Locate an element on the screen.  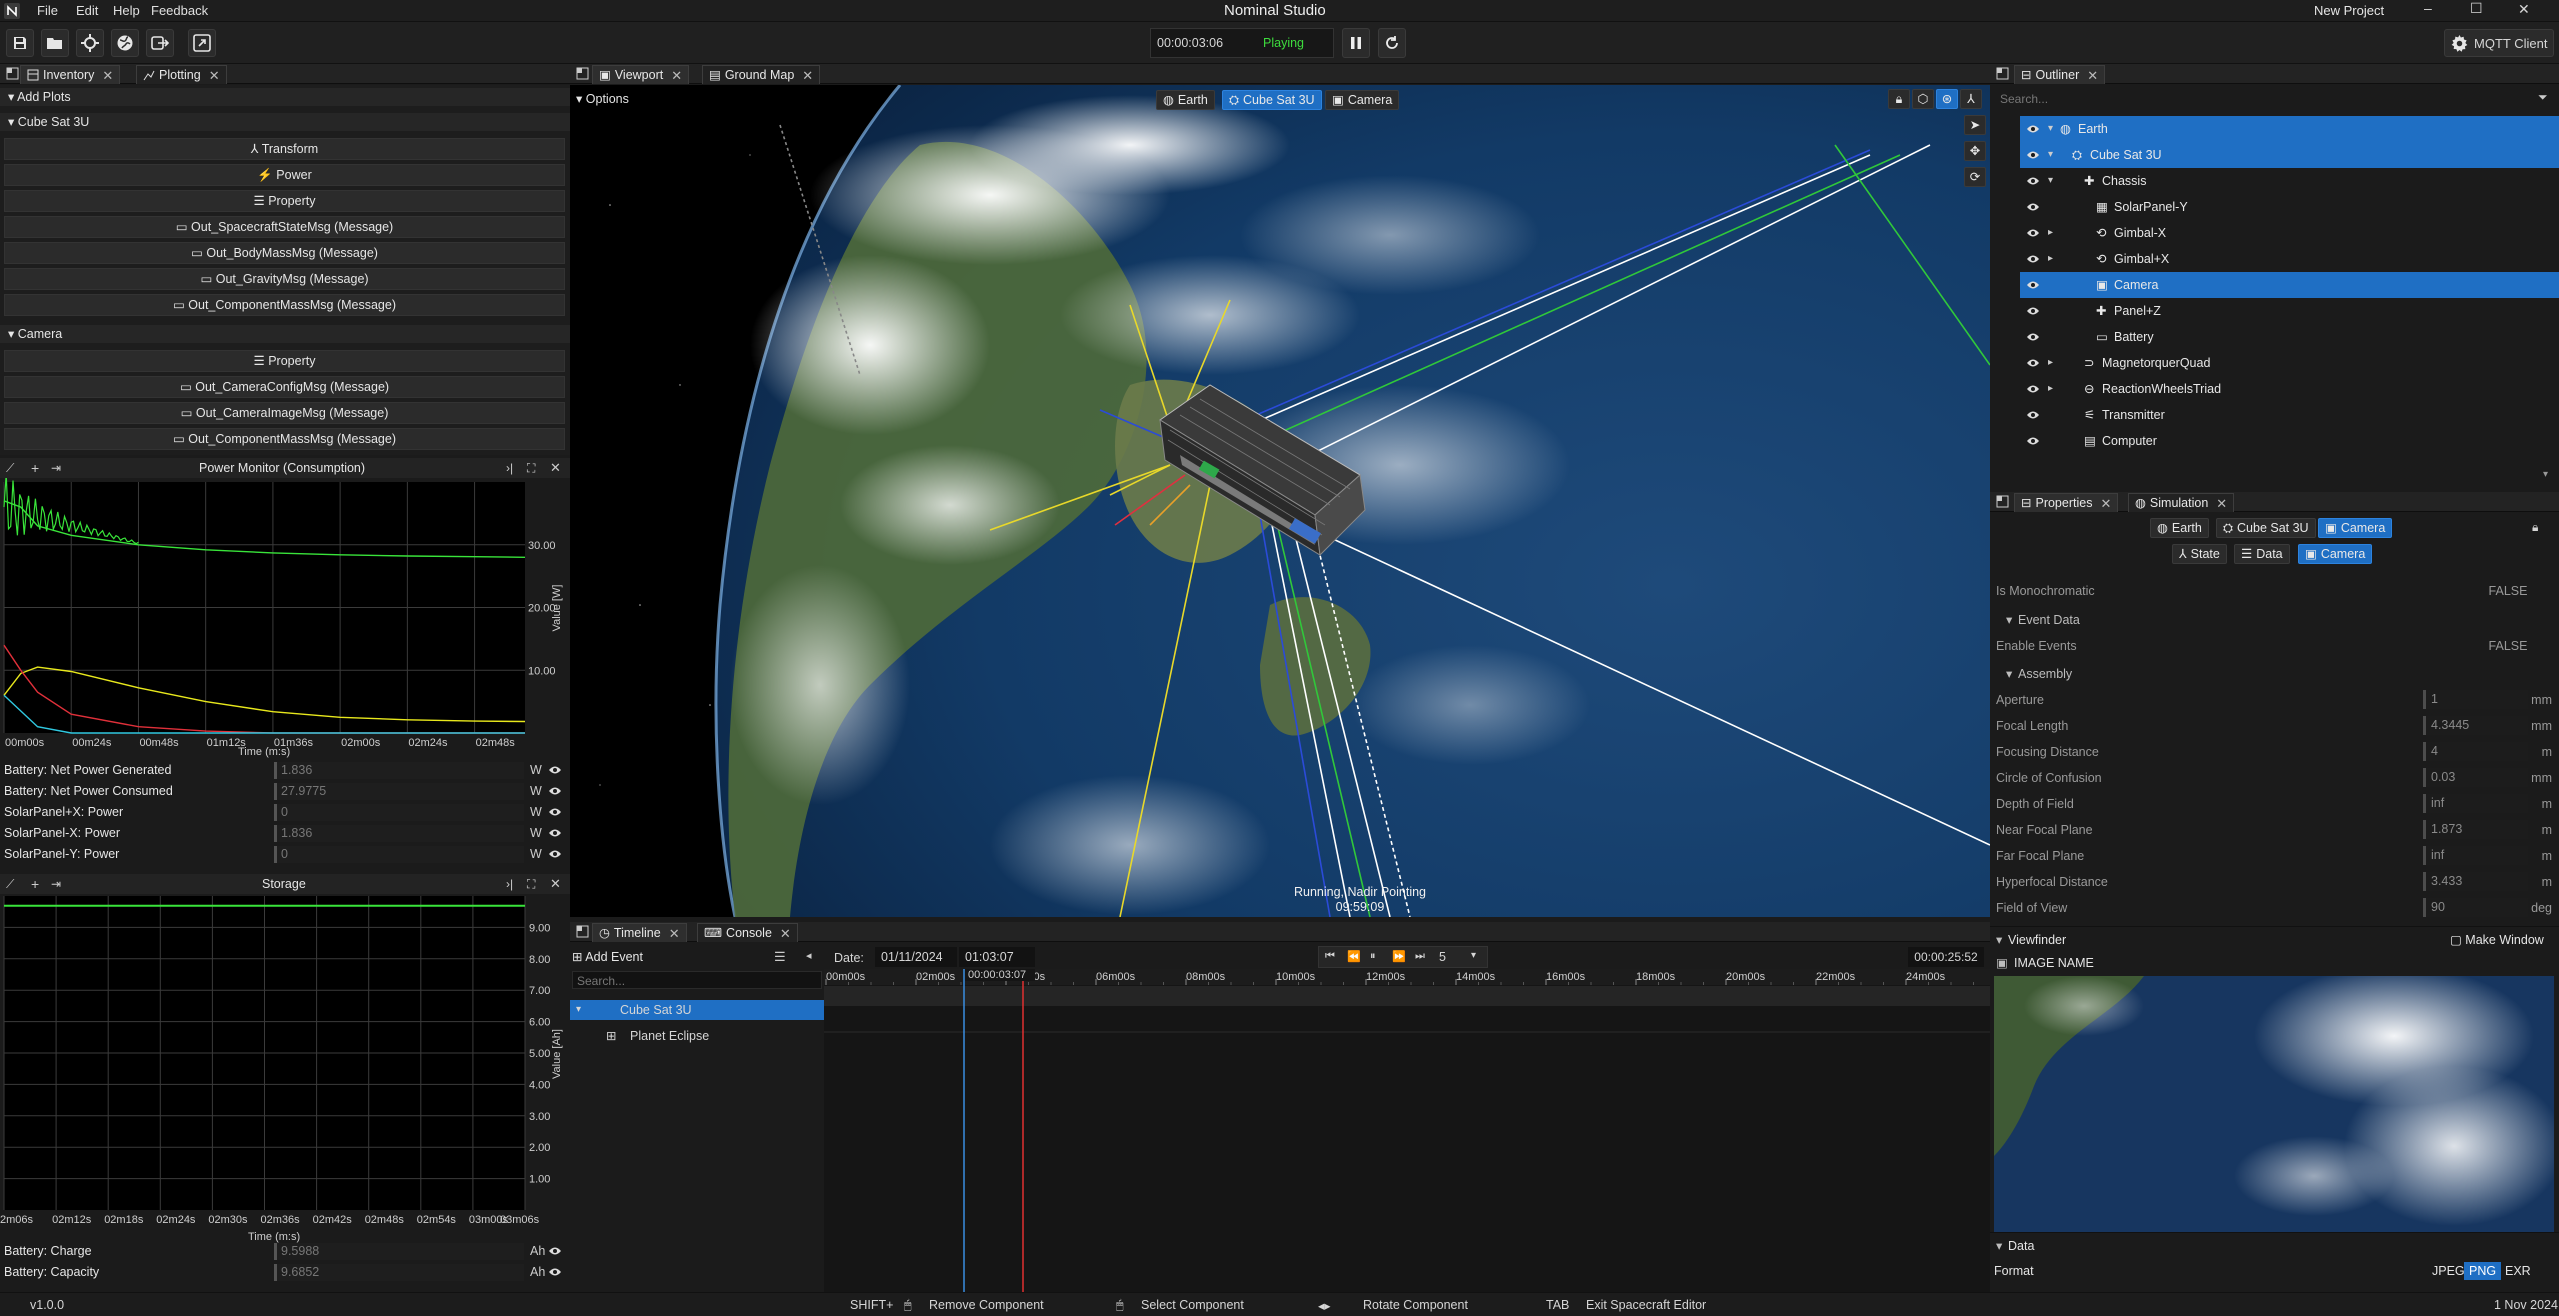
menu-feedback: Feedback is located at coordinates (179, 10).